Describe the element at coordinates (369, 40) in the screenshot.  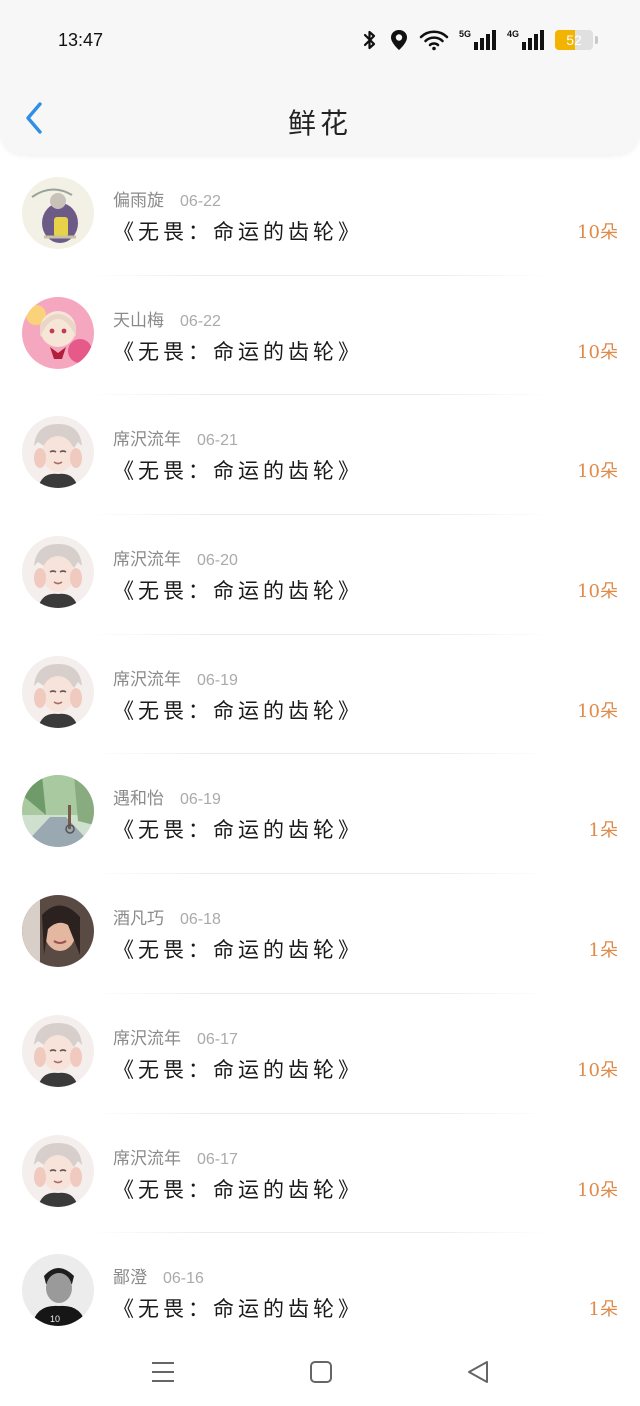
I see `bluetooth-icon` at that location.